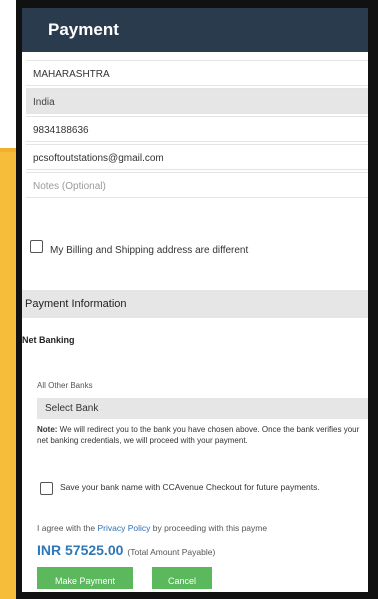  I want to click on device-frame-left, so click(19, 299).